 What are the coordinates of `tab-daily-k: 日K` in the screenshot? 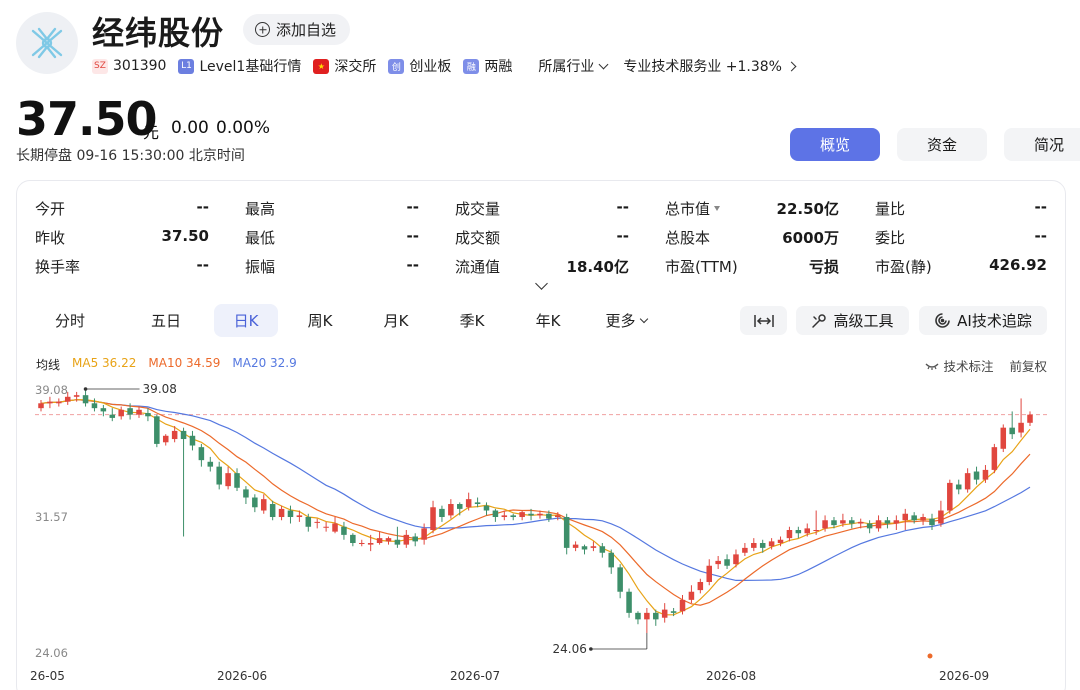 It's located at (246, 320).